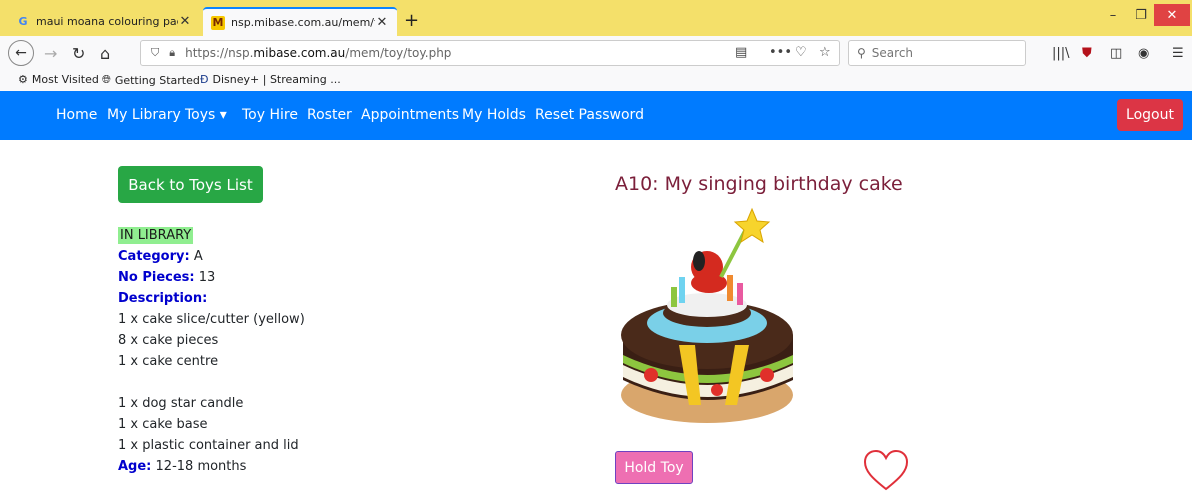 This screenshot has height=493, width=1192. What do you see at coordinates (741, 52) in the screenshot?
I see `reader-view-icon: ▤` at bounding box center [741, 52].